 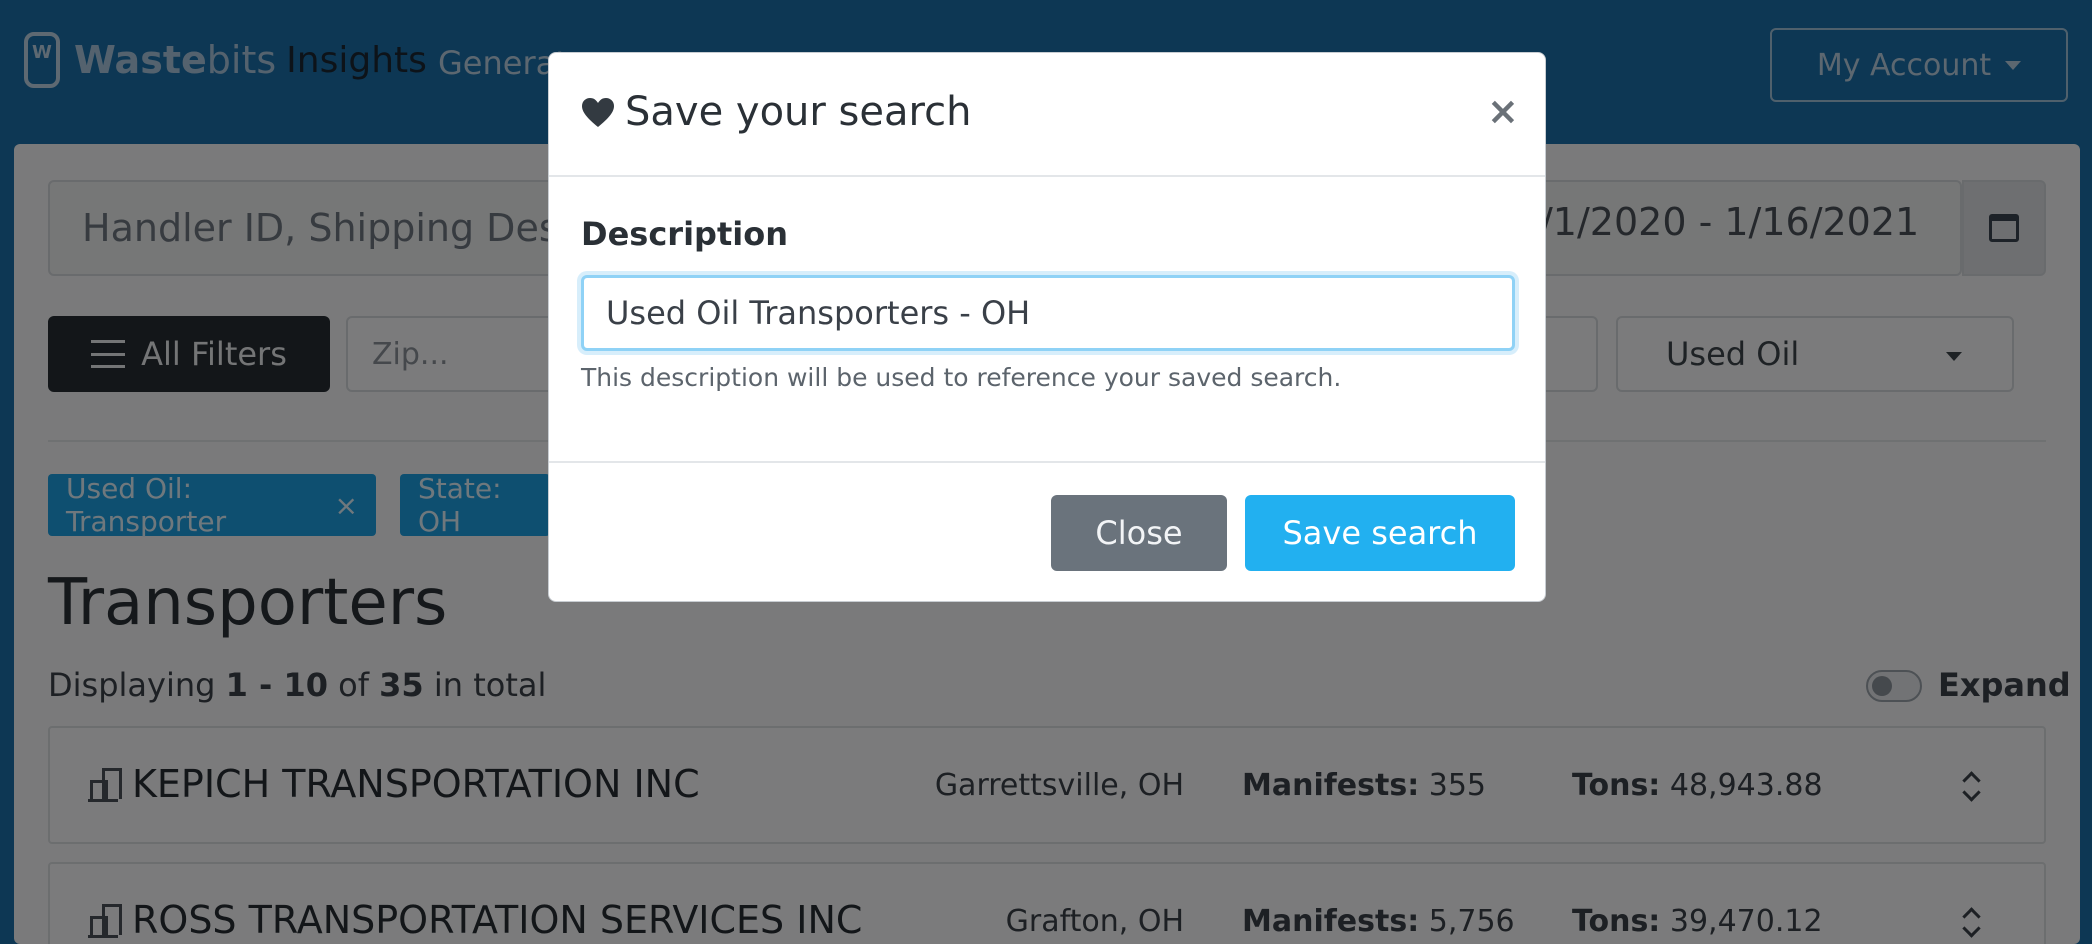 What do you see at coordinates (684, 234) in the screenshot?
I see `description-label: Description` at bounding box center [684, 234].